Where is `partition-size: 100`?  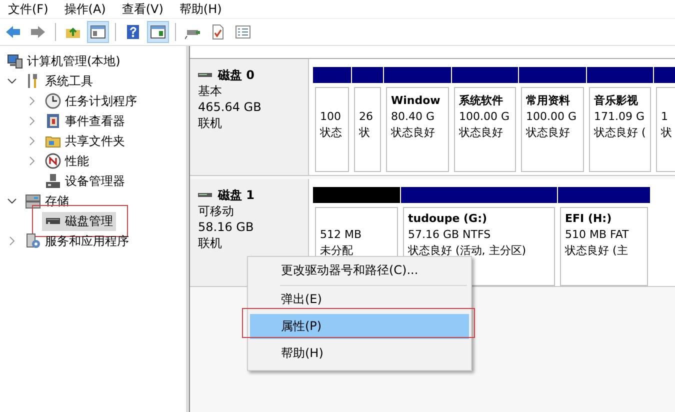 partition-size: 100 is located at coordinates (331, 117).